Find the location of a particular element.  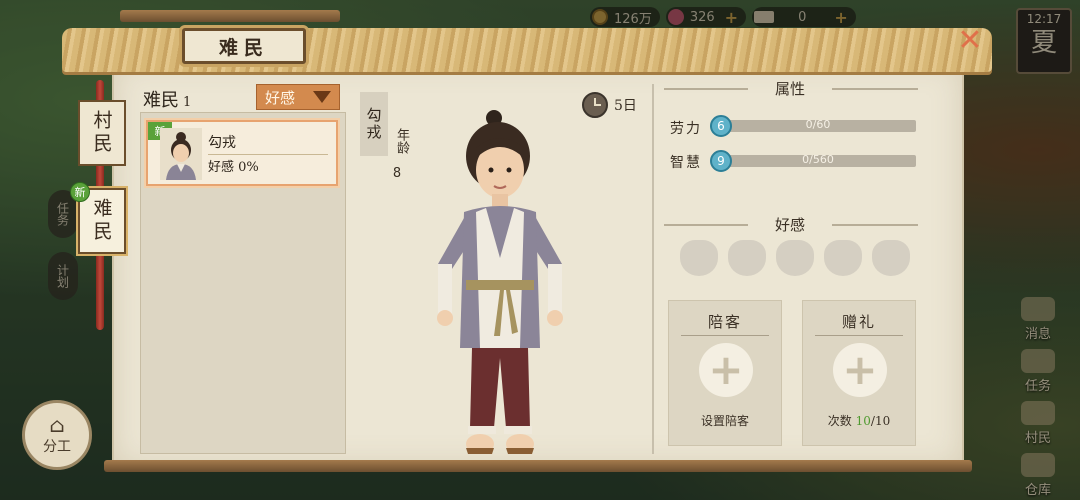

affection-label: 好感 is located at coordinates (221, 167).